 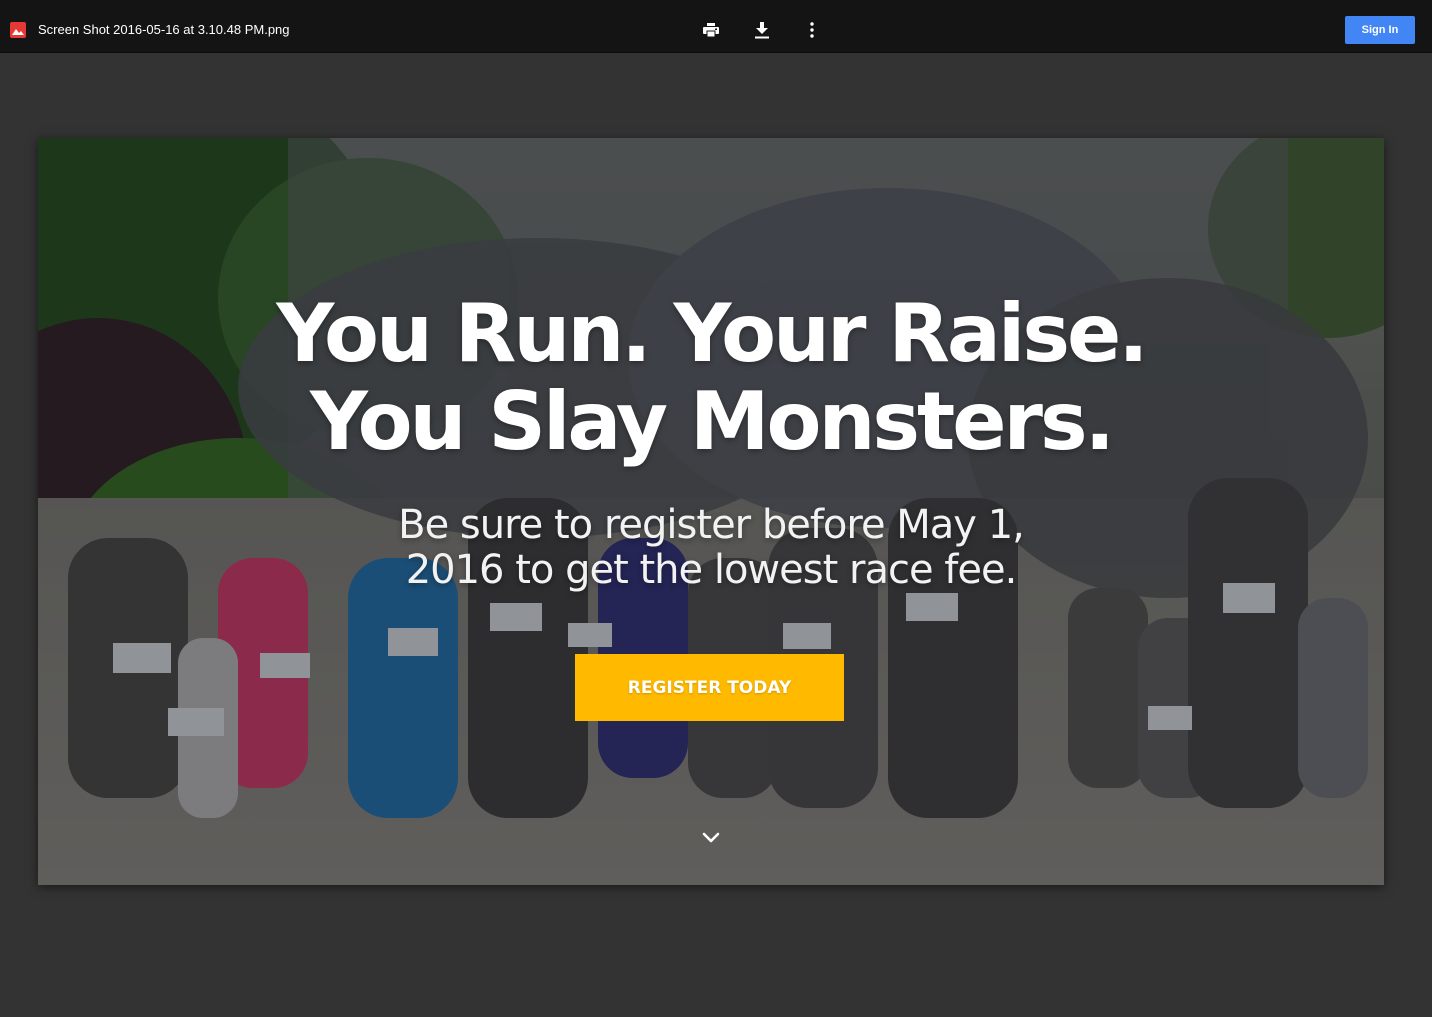 What do you see at coordinates (164, 29) in the screenshot?
I see `file-name: Screen Shot 2016-05-16 at 3.10.48 PM.png` at bounding box center [164, 29].